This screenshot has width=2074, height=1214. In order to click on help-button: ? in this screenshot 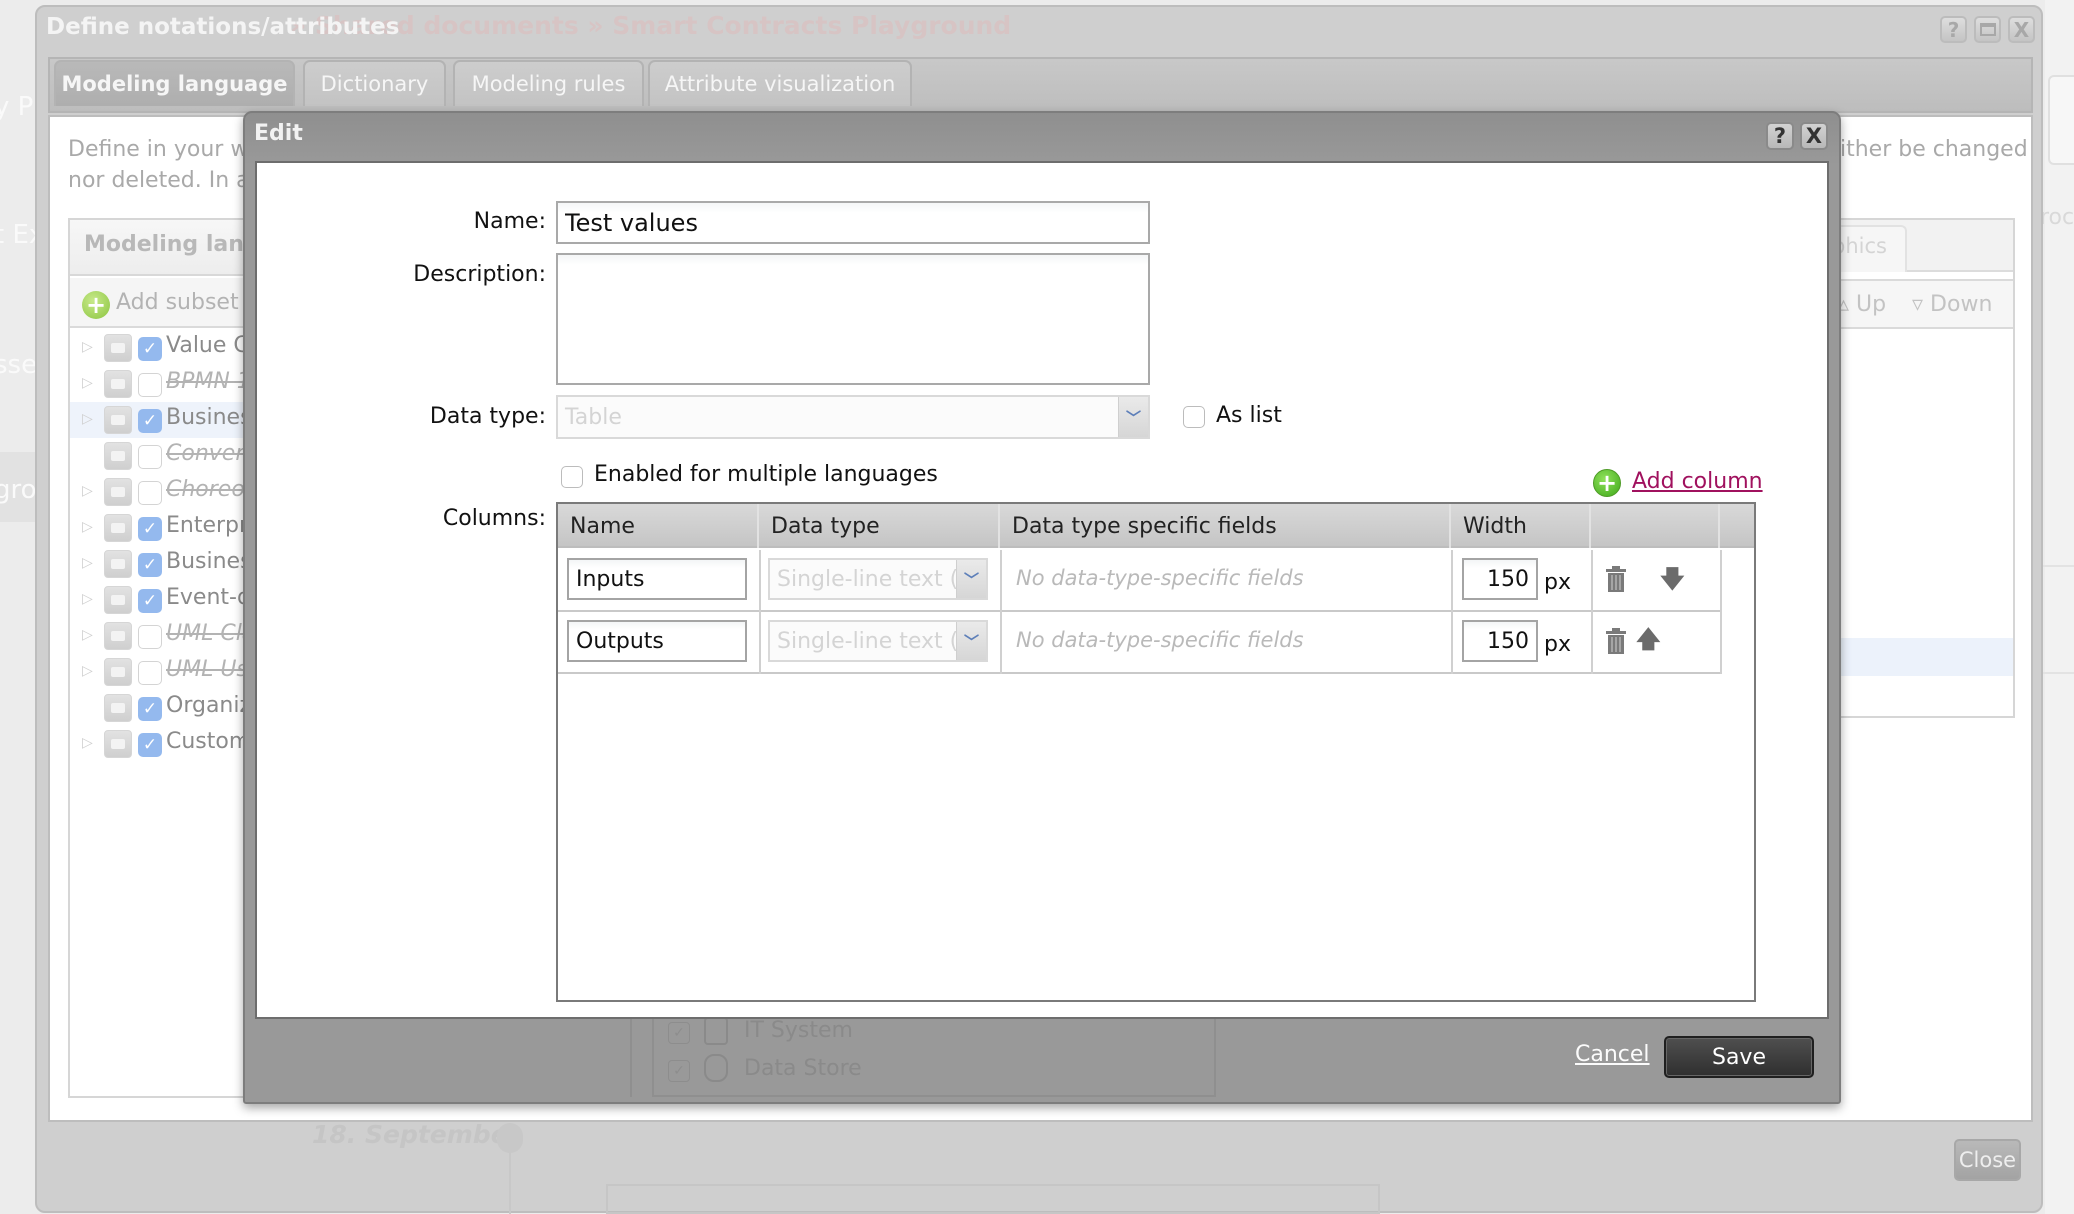, I will do `click(1953, 29)`.